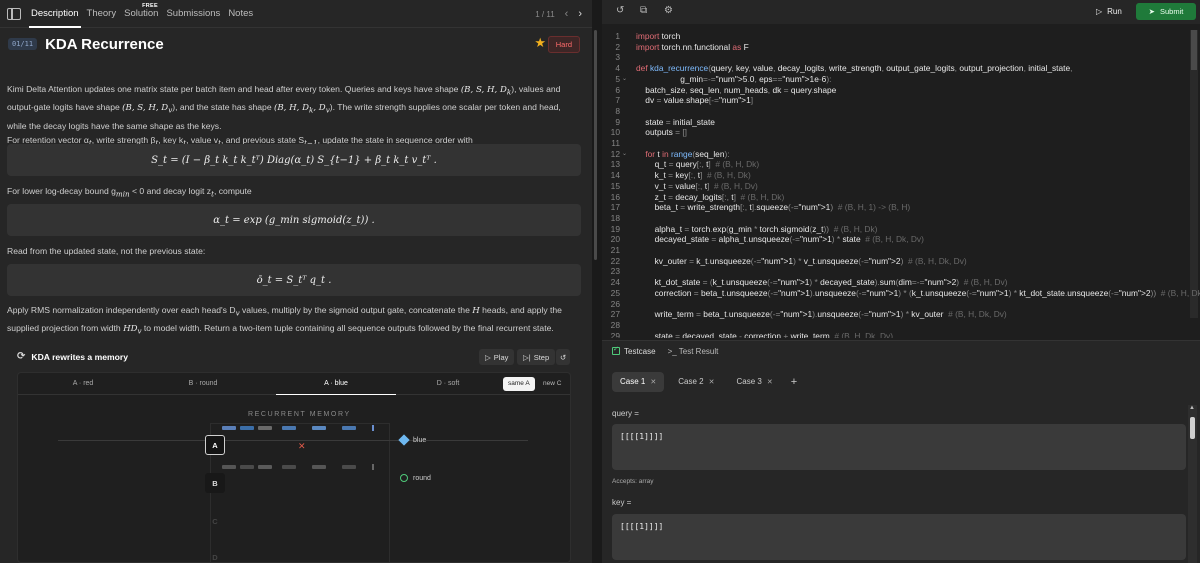 This screenshot has width=1200, height=563. I want to click on query-input: [[[[1]]]], so click(899, 447).